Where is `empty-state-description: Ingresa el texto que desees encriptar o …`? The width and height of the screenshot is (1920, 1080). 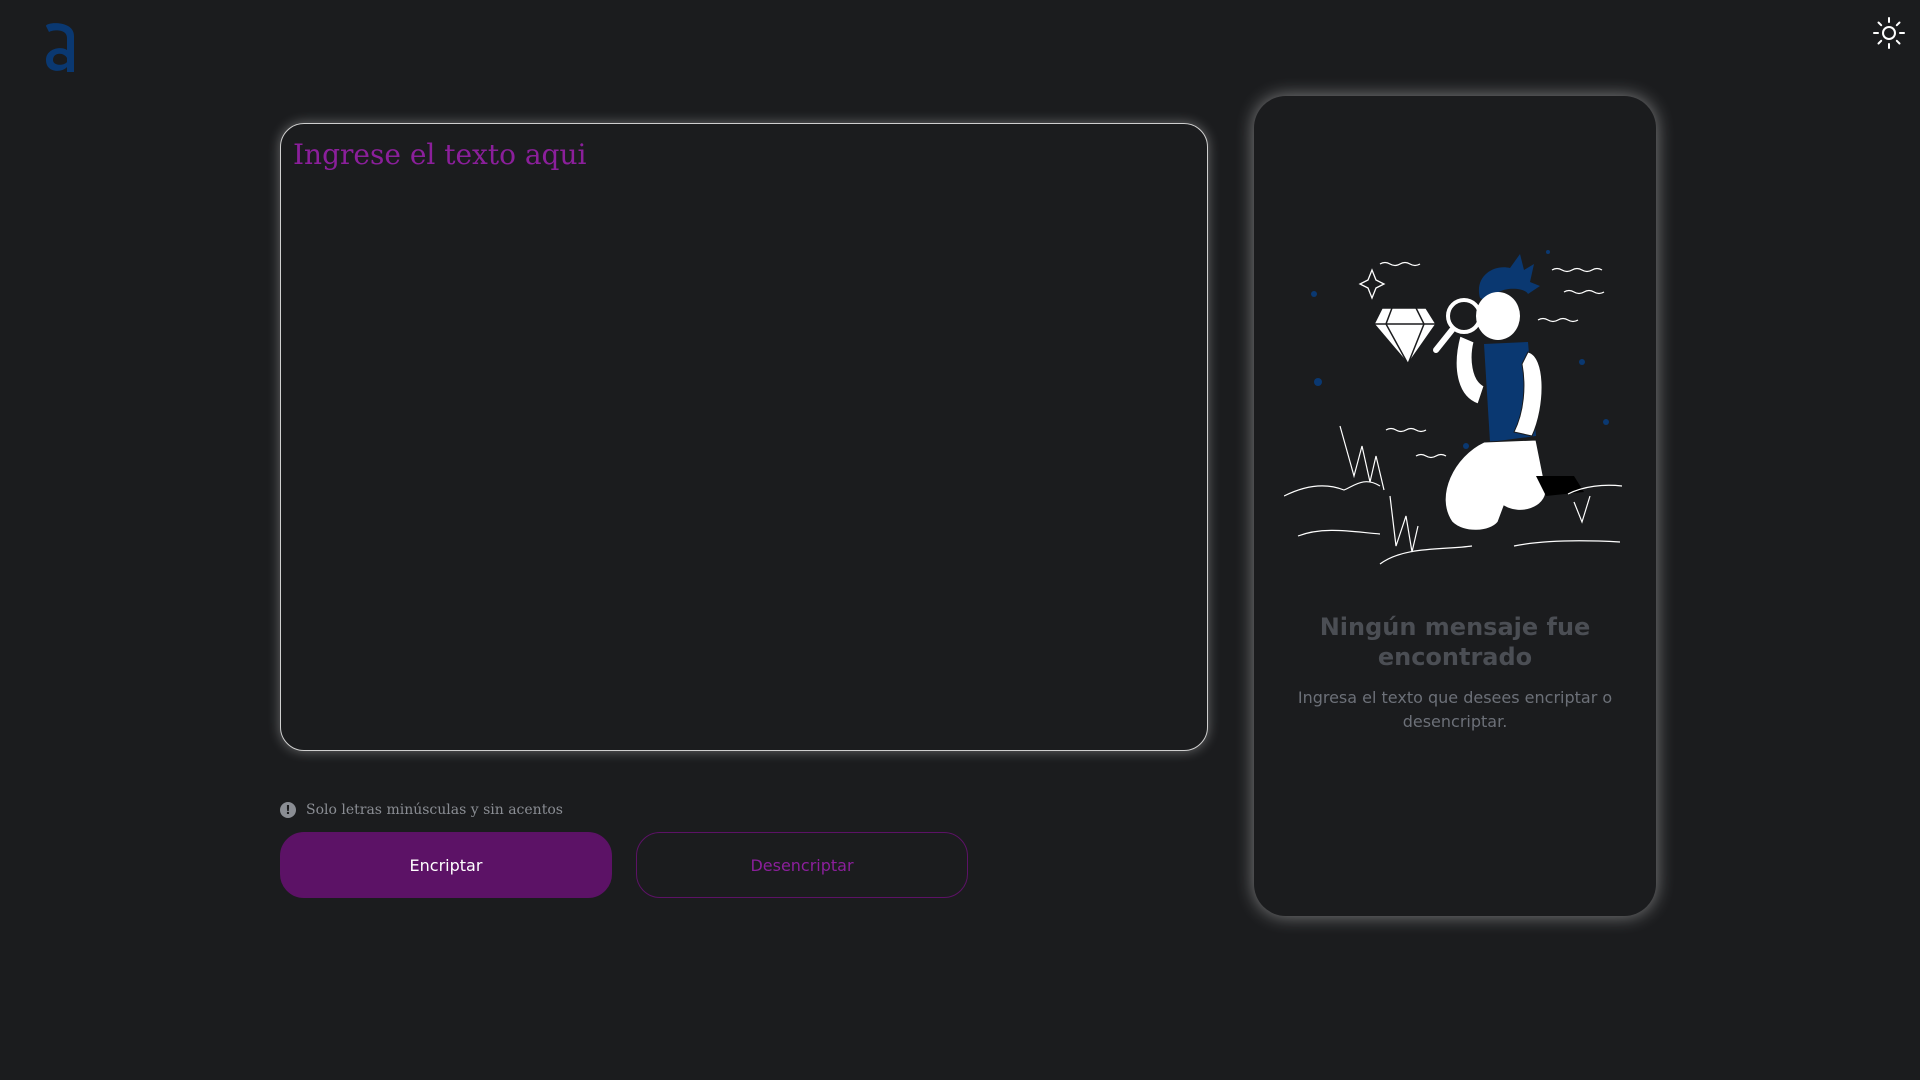
empty-state-description: Ingresa el texto que desees encriptar o … is located at coordinates (1455, 709).